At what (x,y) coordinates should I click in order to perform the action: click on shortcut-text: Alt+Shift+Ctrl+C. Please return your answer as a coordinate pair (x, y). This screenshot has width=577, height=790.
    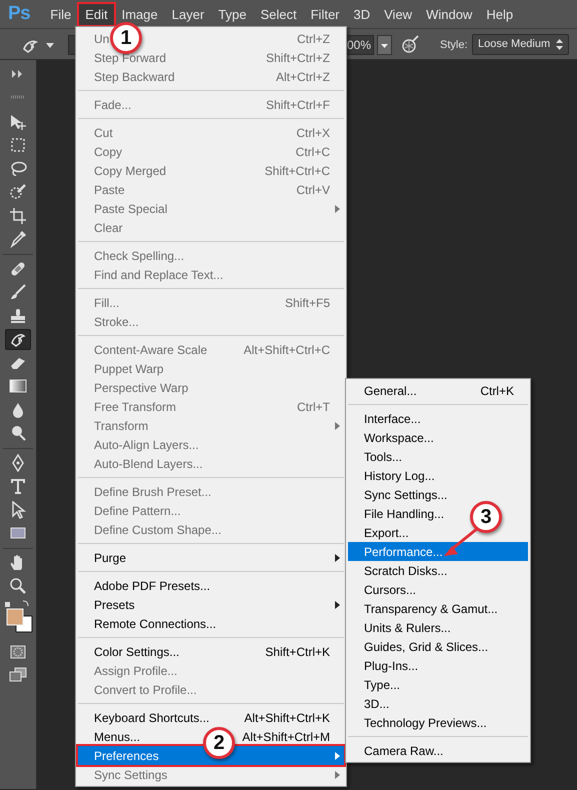
    Looking at the image, I should click on (287, 350).